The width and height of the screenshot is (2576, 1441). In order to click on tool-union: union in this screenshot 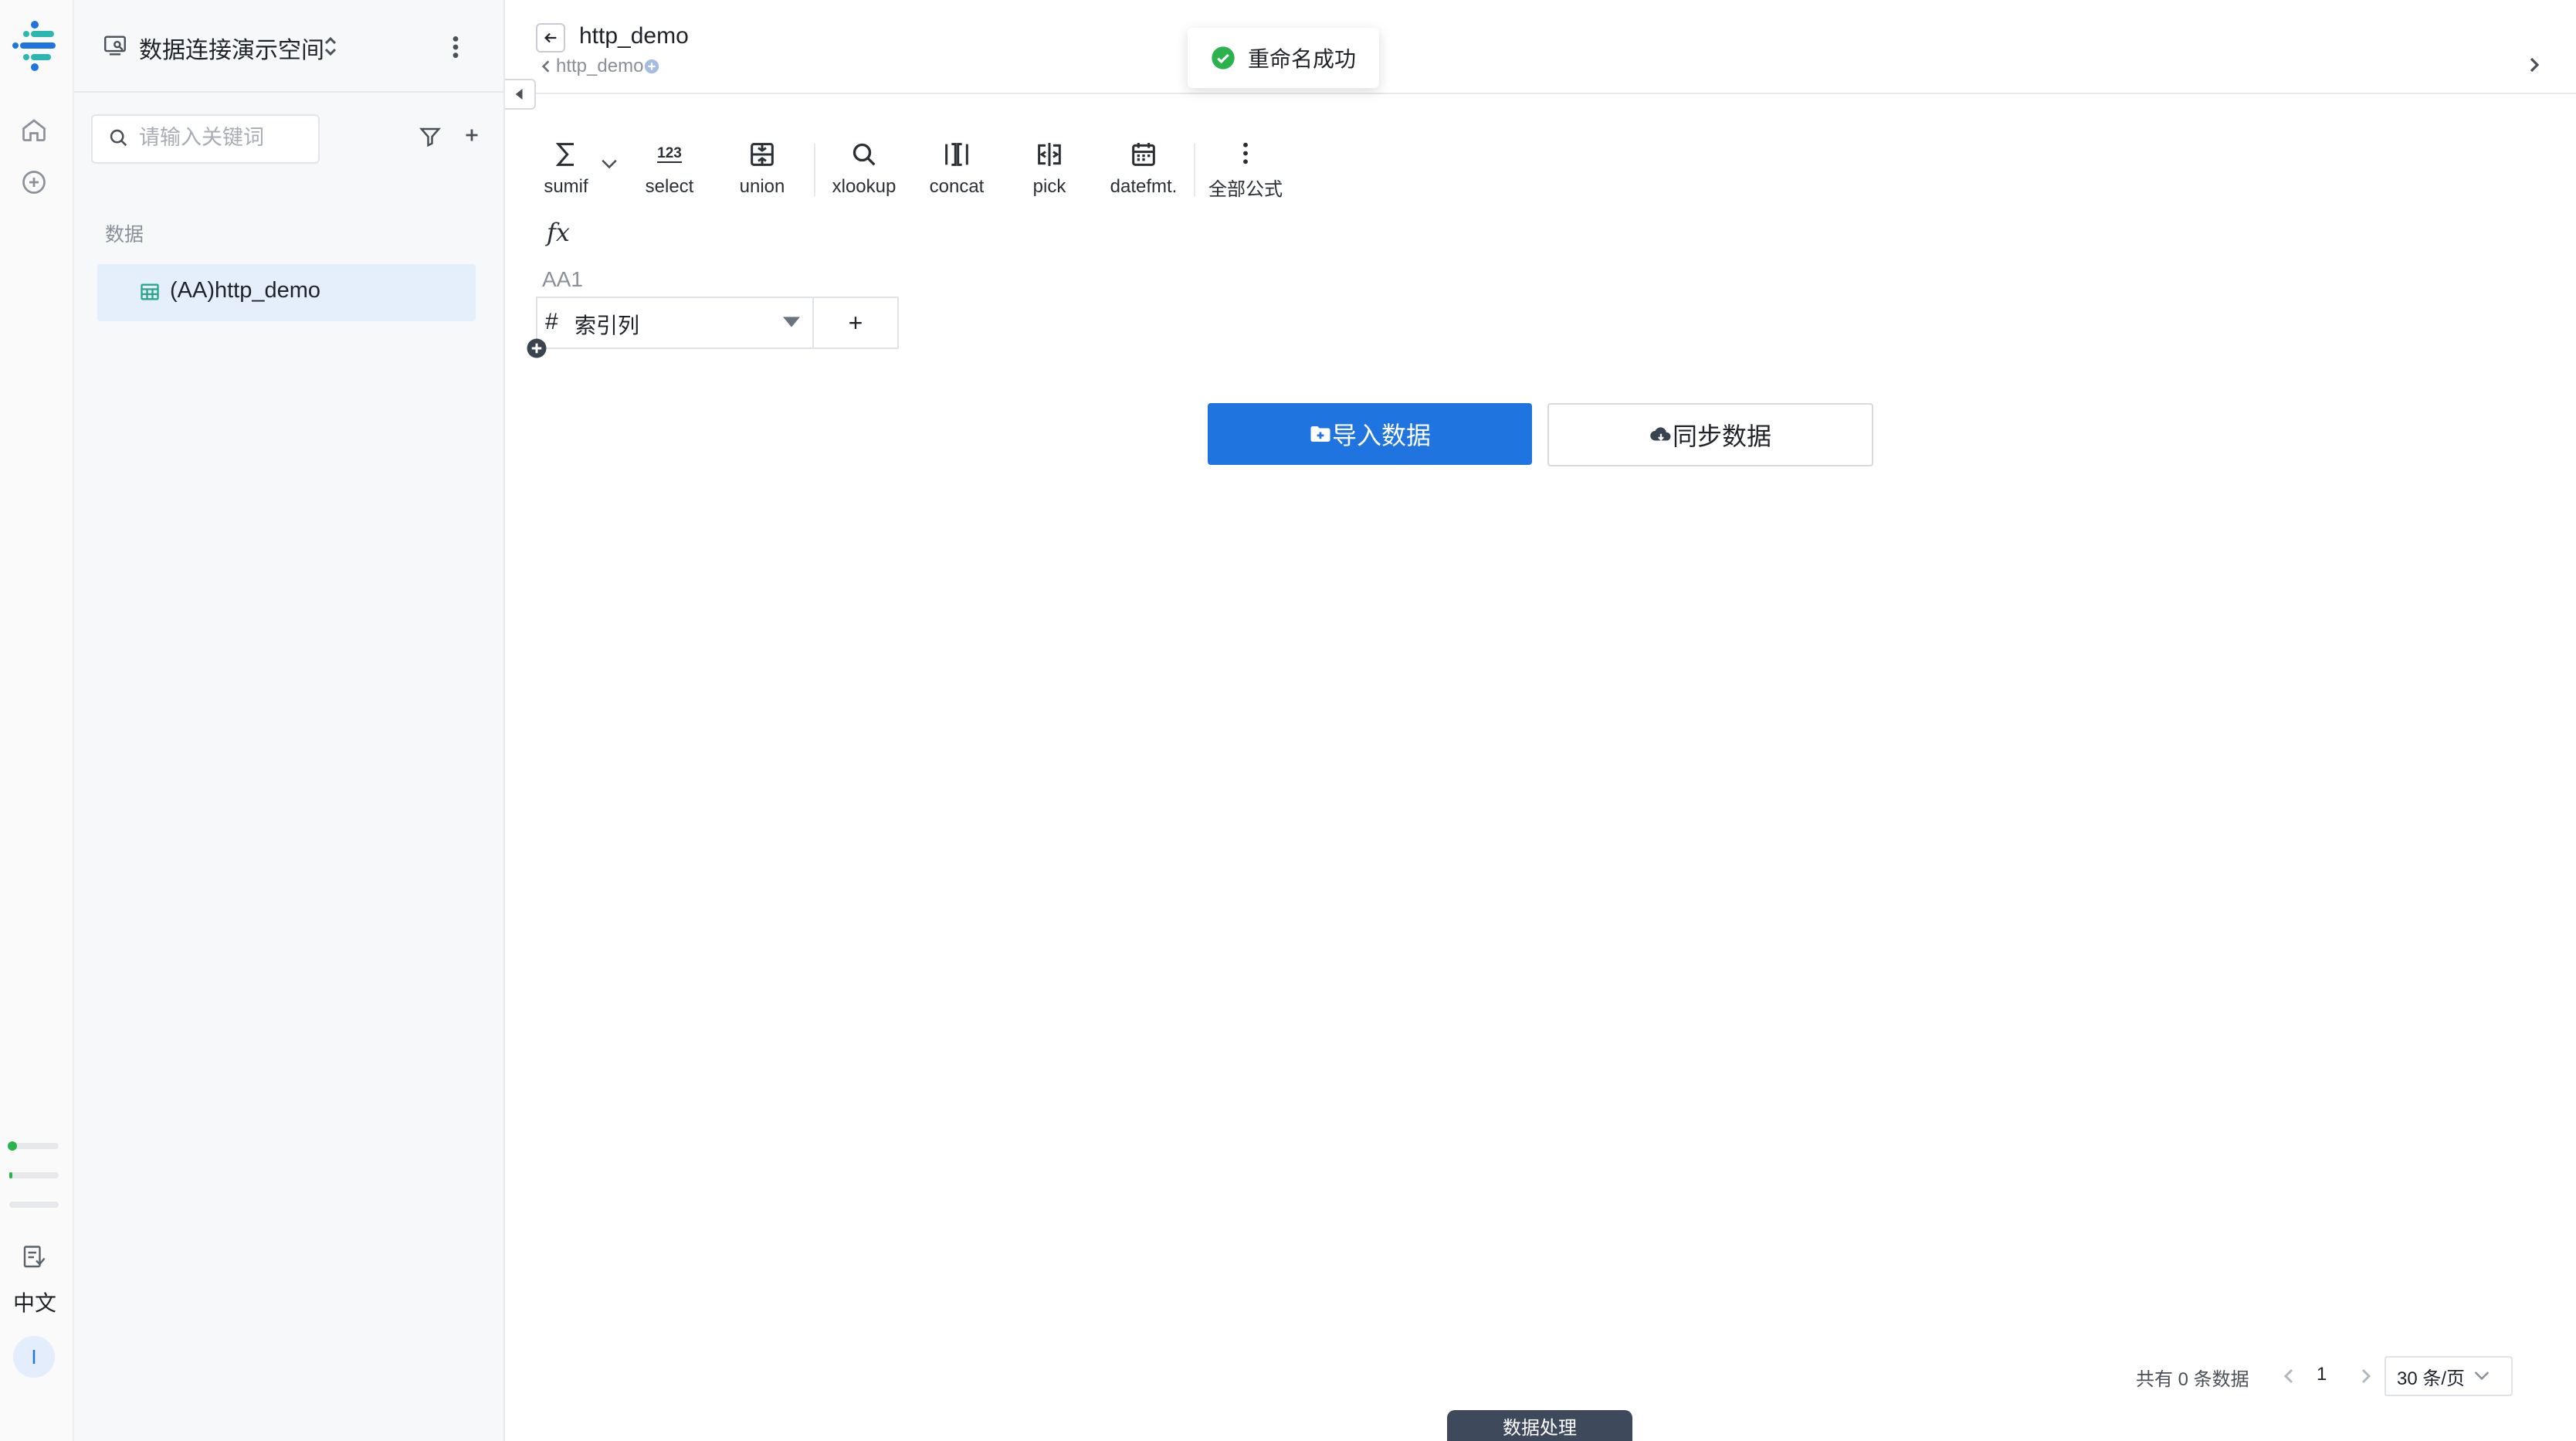, I will do `click(762, 170)`.